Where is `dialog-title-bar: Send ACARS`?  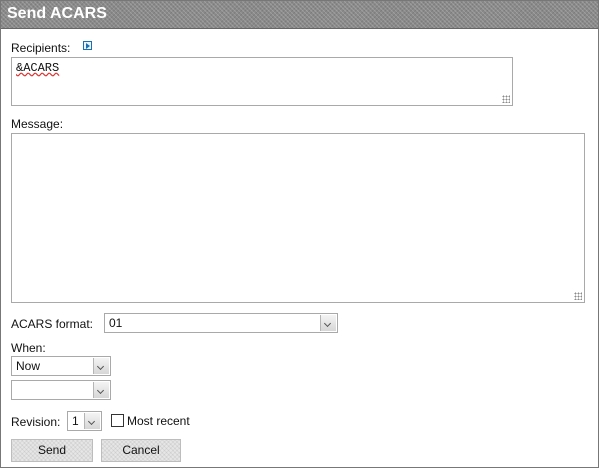
dialog-title-bar: Send ACARS is located at coordinates (299, 15).